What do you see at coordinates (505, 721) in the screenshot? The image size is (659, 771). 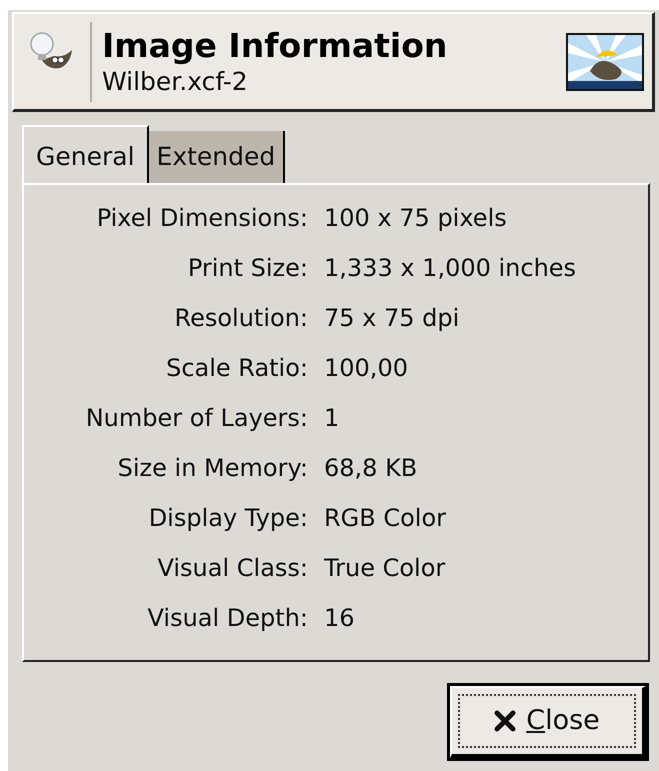 I see `close-icon` at bounding box center [505, 721].